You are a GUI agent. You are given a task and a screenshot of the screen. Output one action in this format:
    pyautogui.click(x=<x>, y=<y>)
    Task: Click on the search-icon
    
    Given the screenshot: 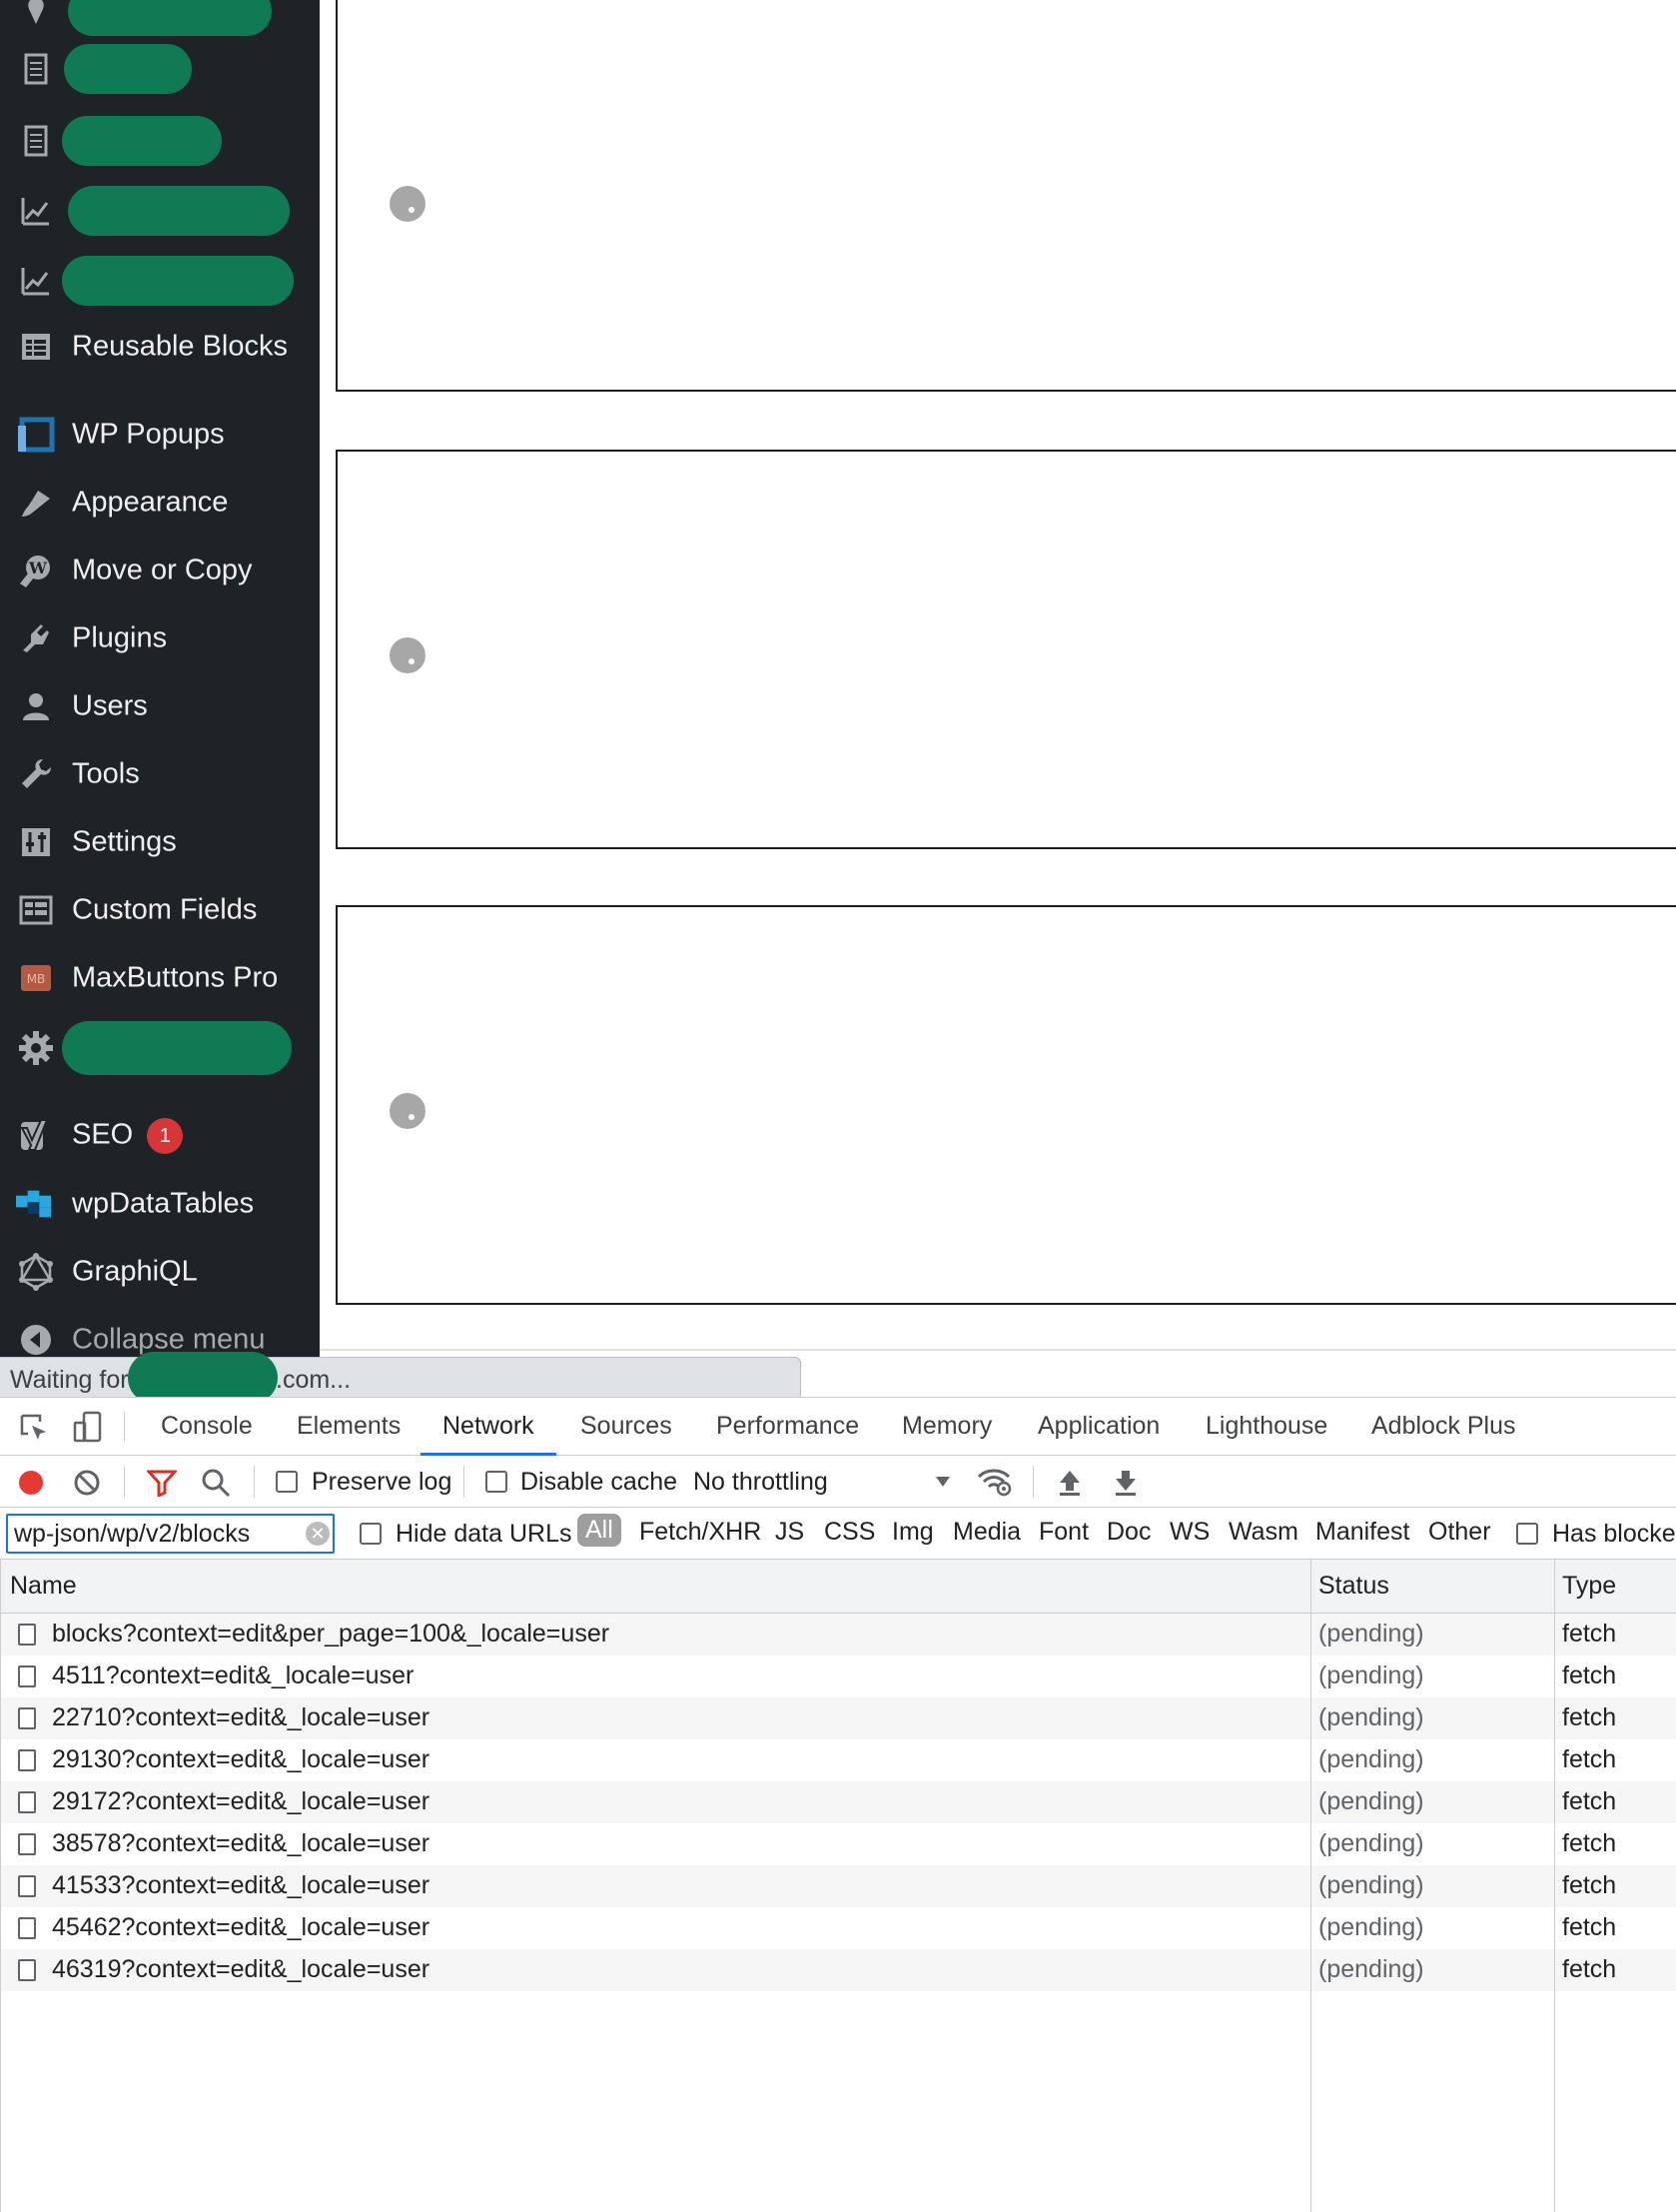 What is the action you would take?
    pyautogui.click(x=216, y=1483)
    